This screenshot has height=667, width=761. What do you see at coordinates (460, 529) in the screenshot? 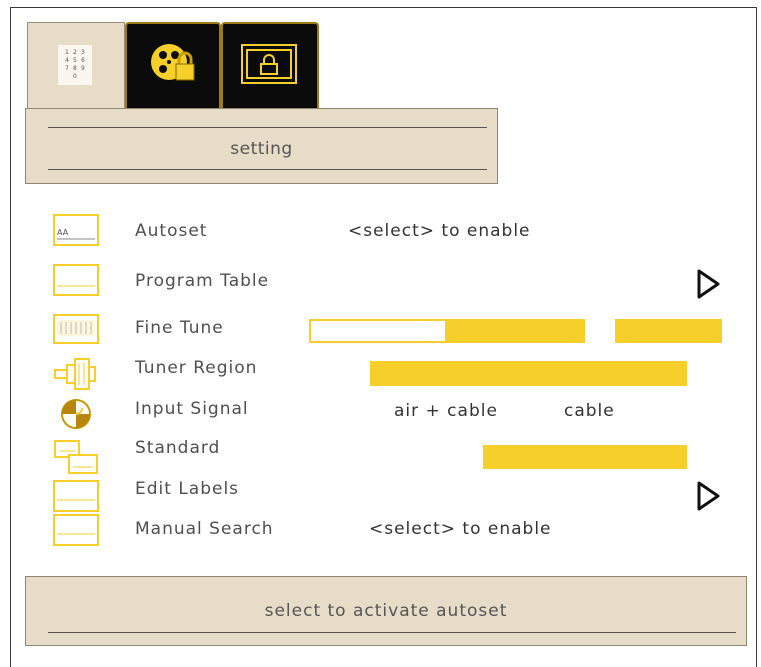
I see `manual-search-hint: <select> to enable` at bounding box center [460, 529].